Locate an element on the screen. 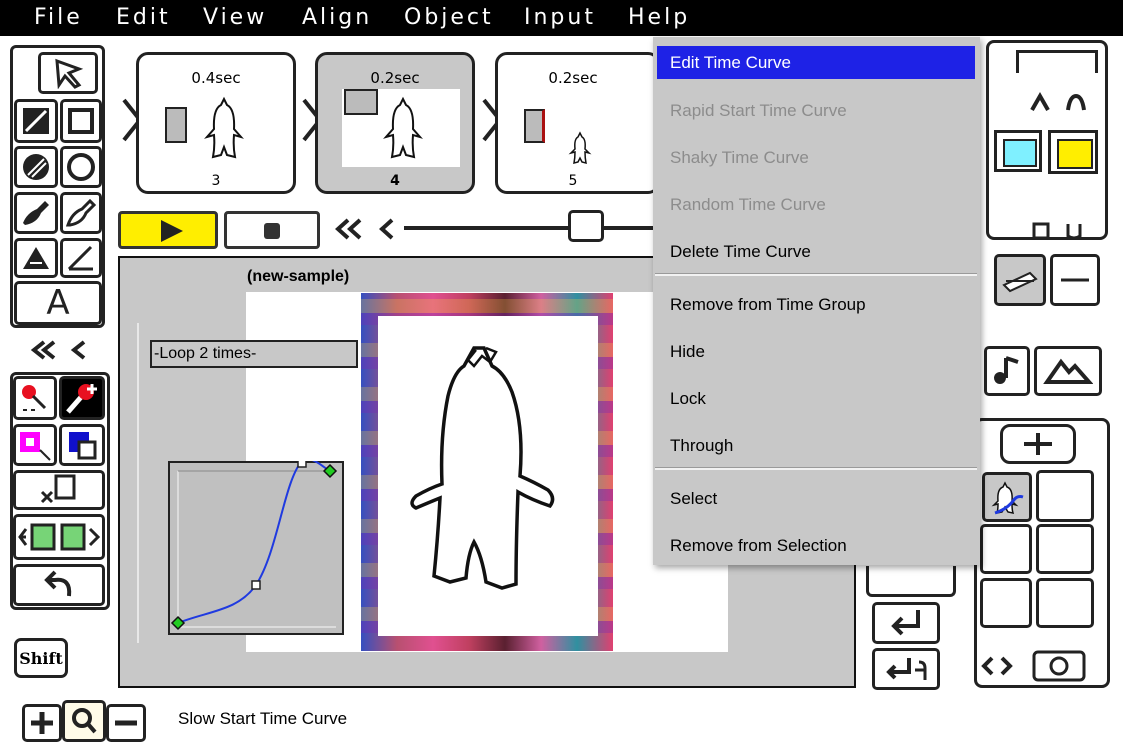 The width and height of the screenshot is (1123, 750). menu-help: Help is located at coordinates (659, 18).